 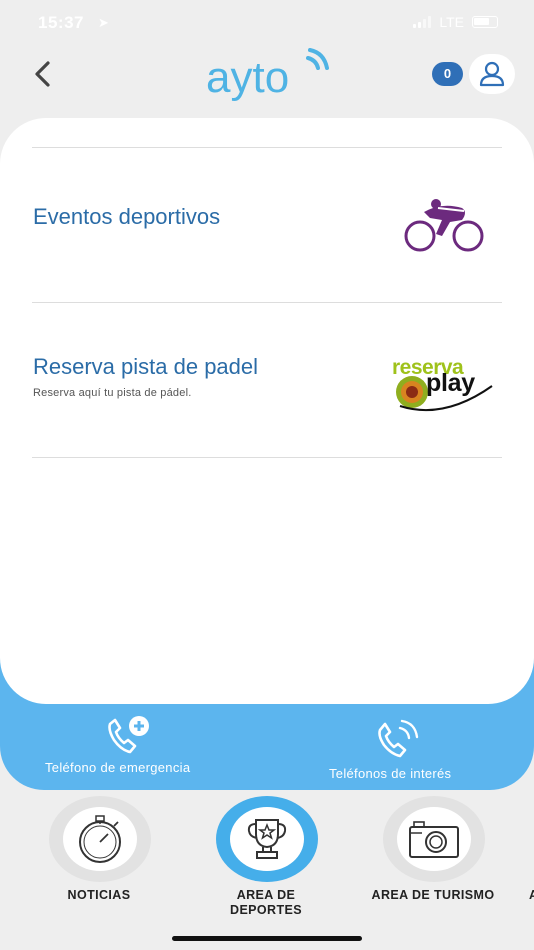 I want to click on profile-button, so click(x=492, y=74).